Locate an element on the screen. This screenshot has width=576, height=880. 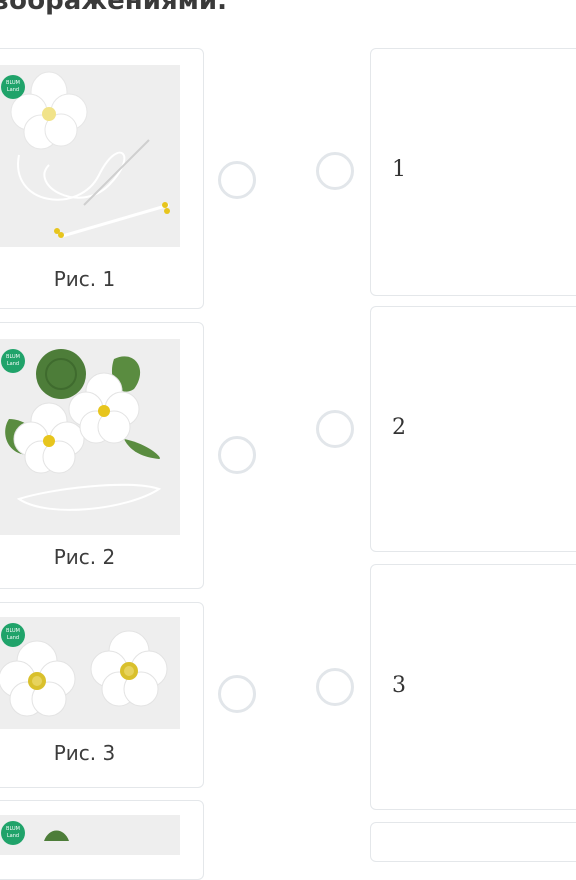
answer-label: 2 is located at coordinates (399, 427).